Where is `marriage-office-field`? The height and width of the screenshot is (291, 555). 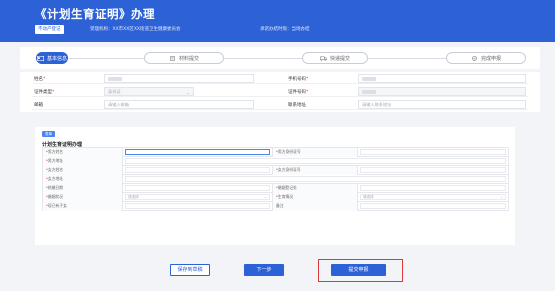
marriage-office-field is located at coordinates (433, 188).